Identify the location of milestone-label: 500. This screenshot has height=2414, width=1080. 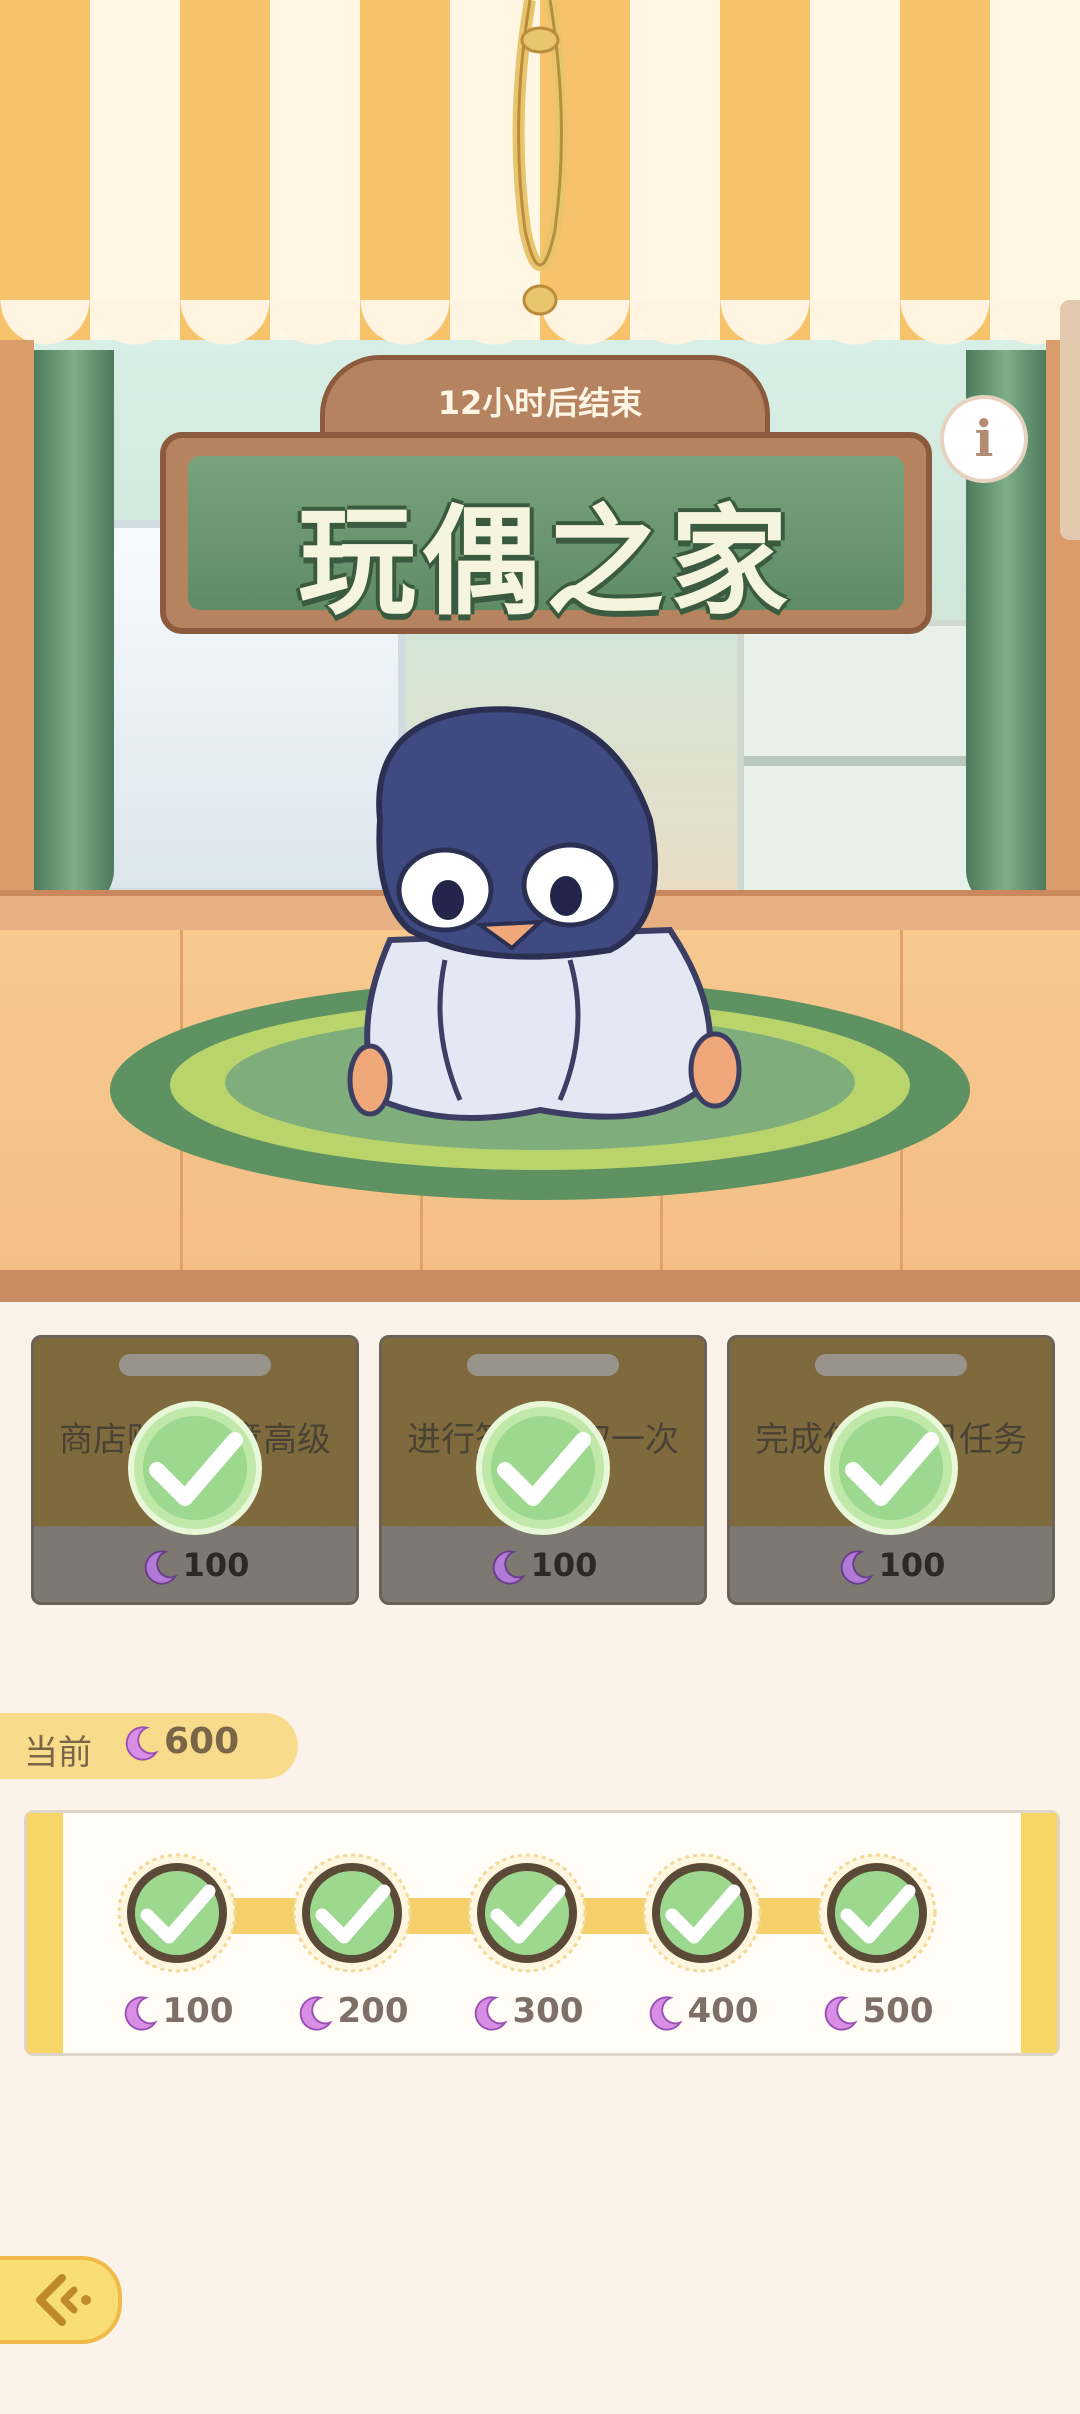
(877, 2011).